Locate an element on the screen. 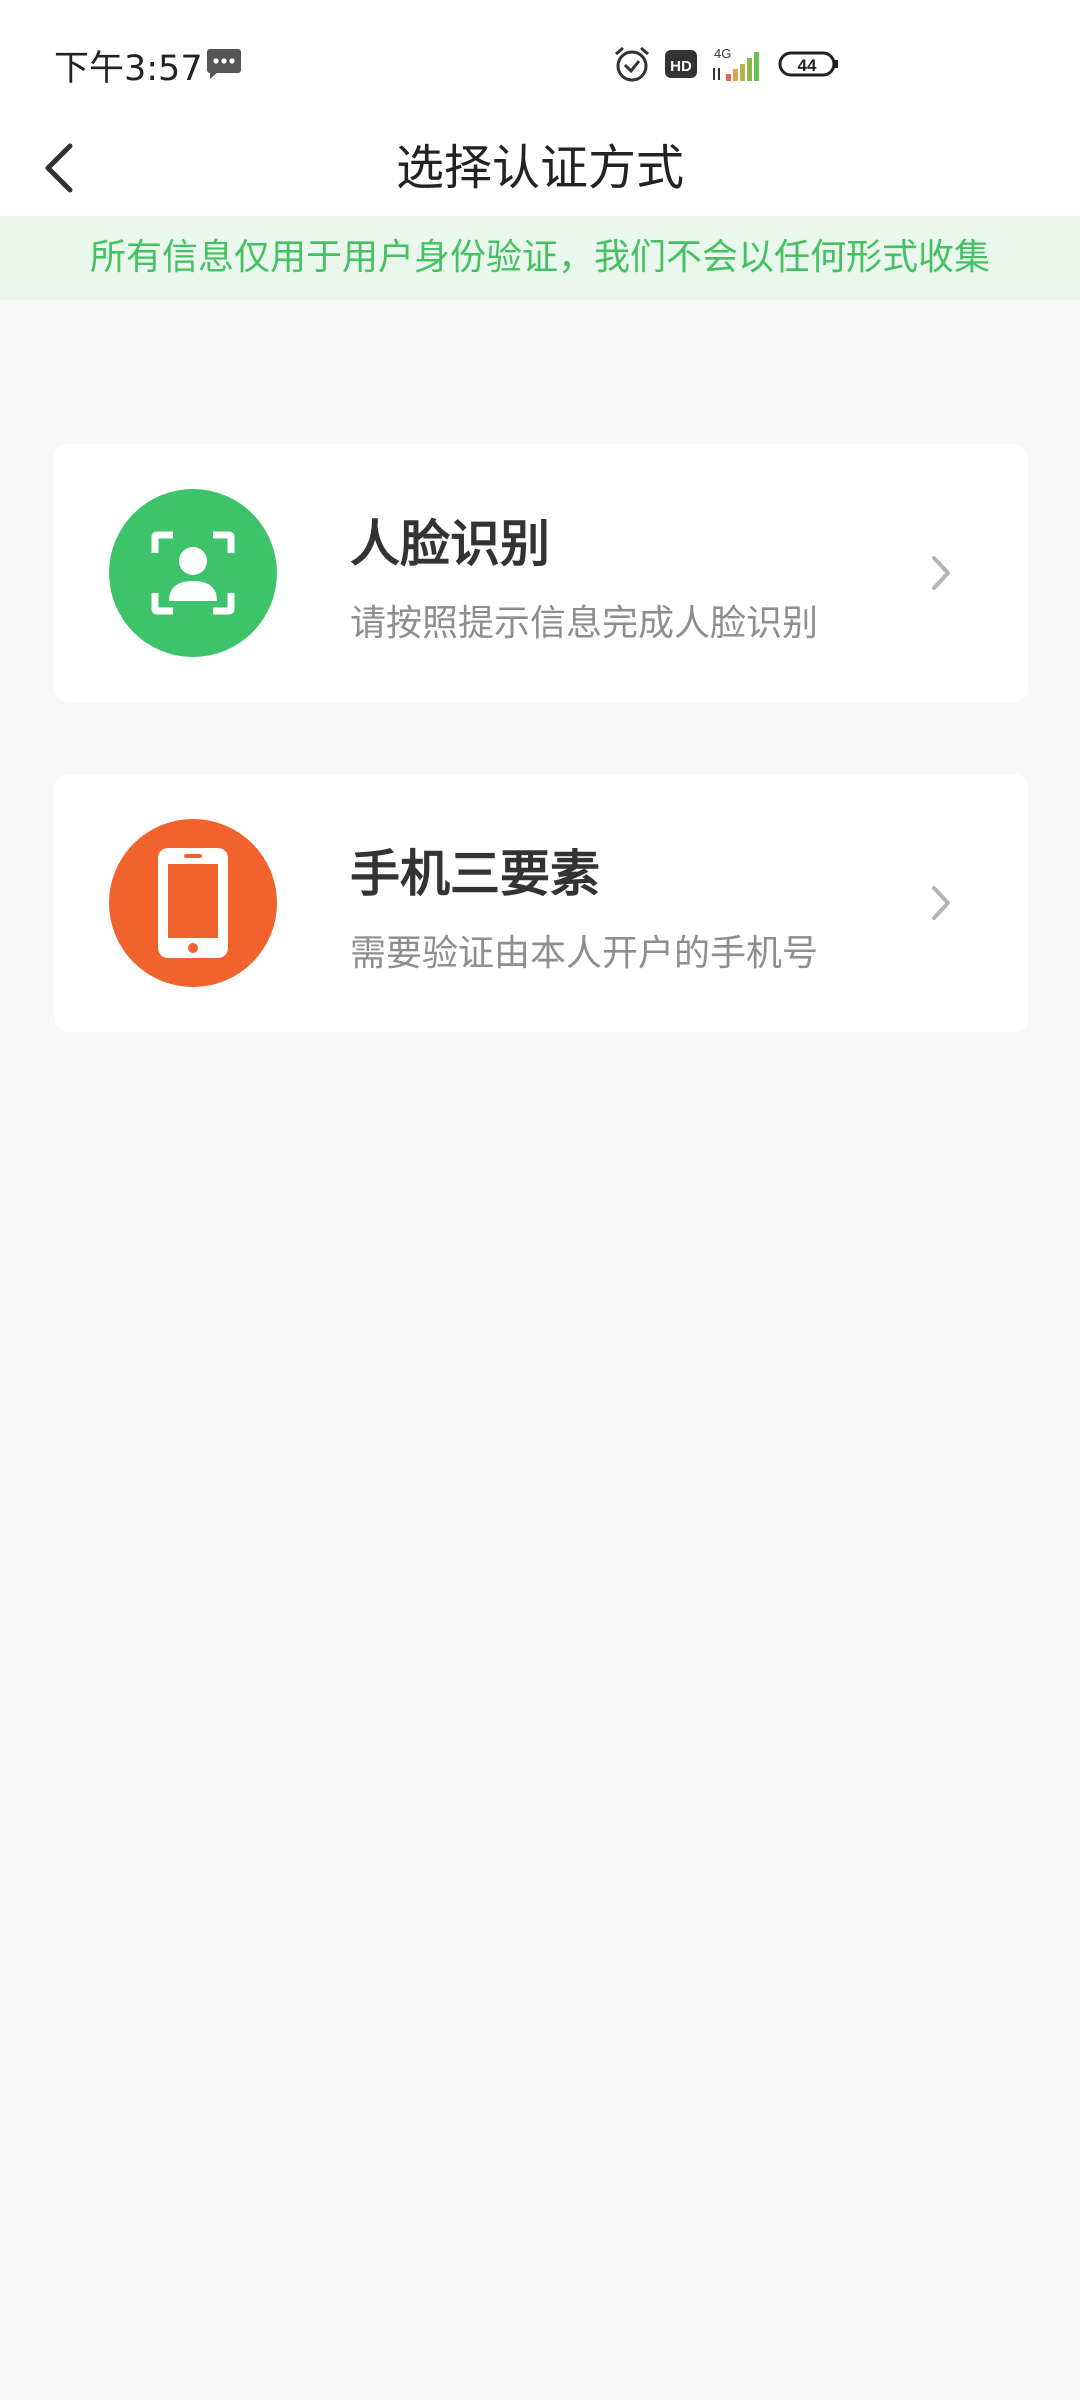  status-time: 下午3:57 is located at coordinates (128, 69).